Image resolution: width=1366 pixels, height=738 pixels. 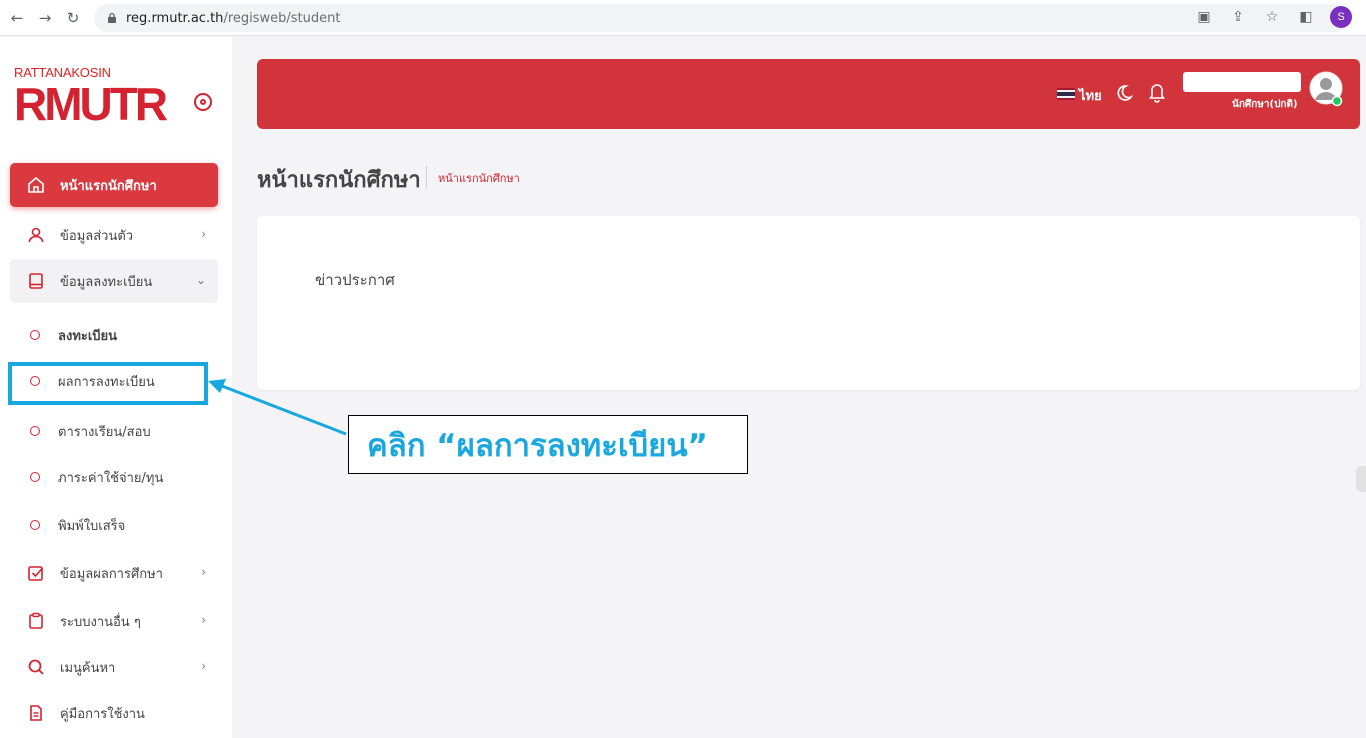 I want to click on annotation-arrow, so click(x=277, y=407).